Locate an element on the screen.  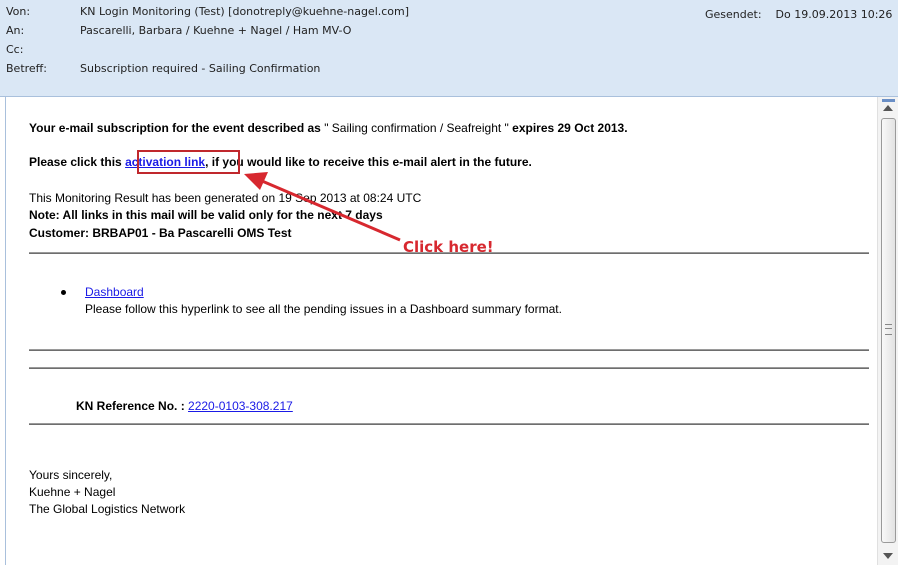
scrollbar-thumb is located at coordinates (888, 330).